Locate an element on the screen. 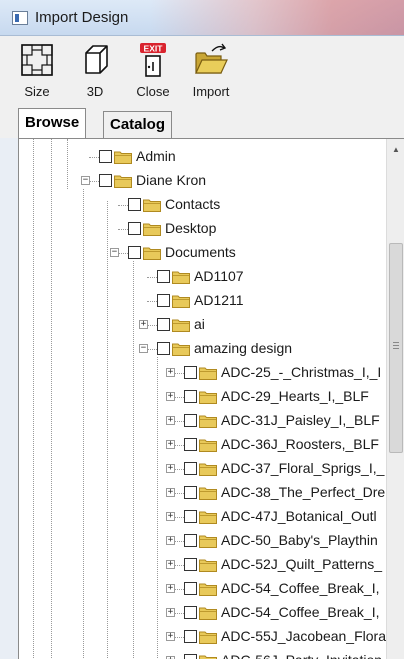  tree-node: Admin is located at coordinates (203, 157).